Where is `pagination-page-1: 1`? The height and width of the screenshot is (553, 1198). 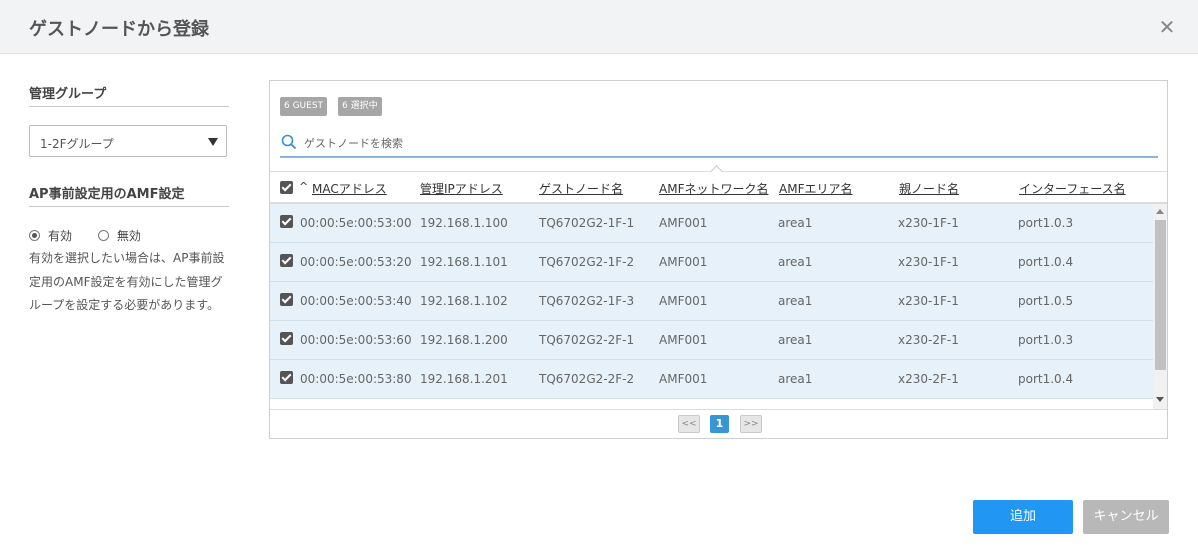 pagination-page-1: 1 is located at coordinates (719, 424).